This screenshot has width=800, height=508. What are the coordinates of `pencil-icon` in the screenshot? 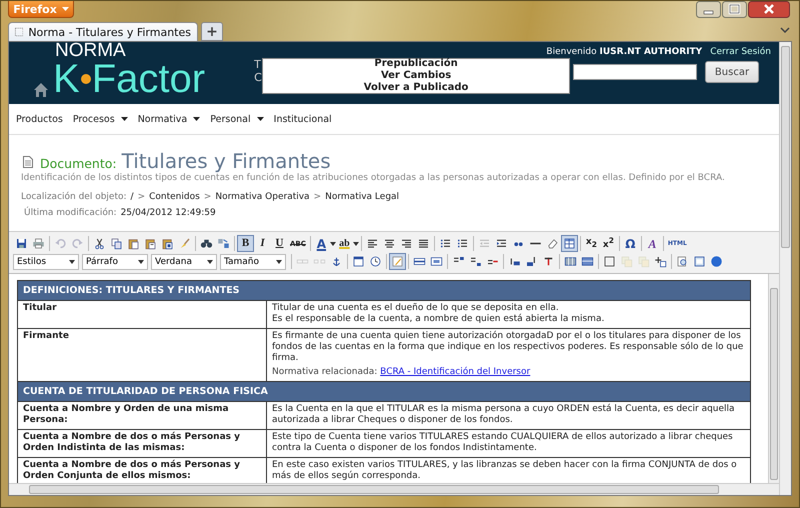 It's located at (397, 261).